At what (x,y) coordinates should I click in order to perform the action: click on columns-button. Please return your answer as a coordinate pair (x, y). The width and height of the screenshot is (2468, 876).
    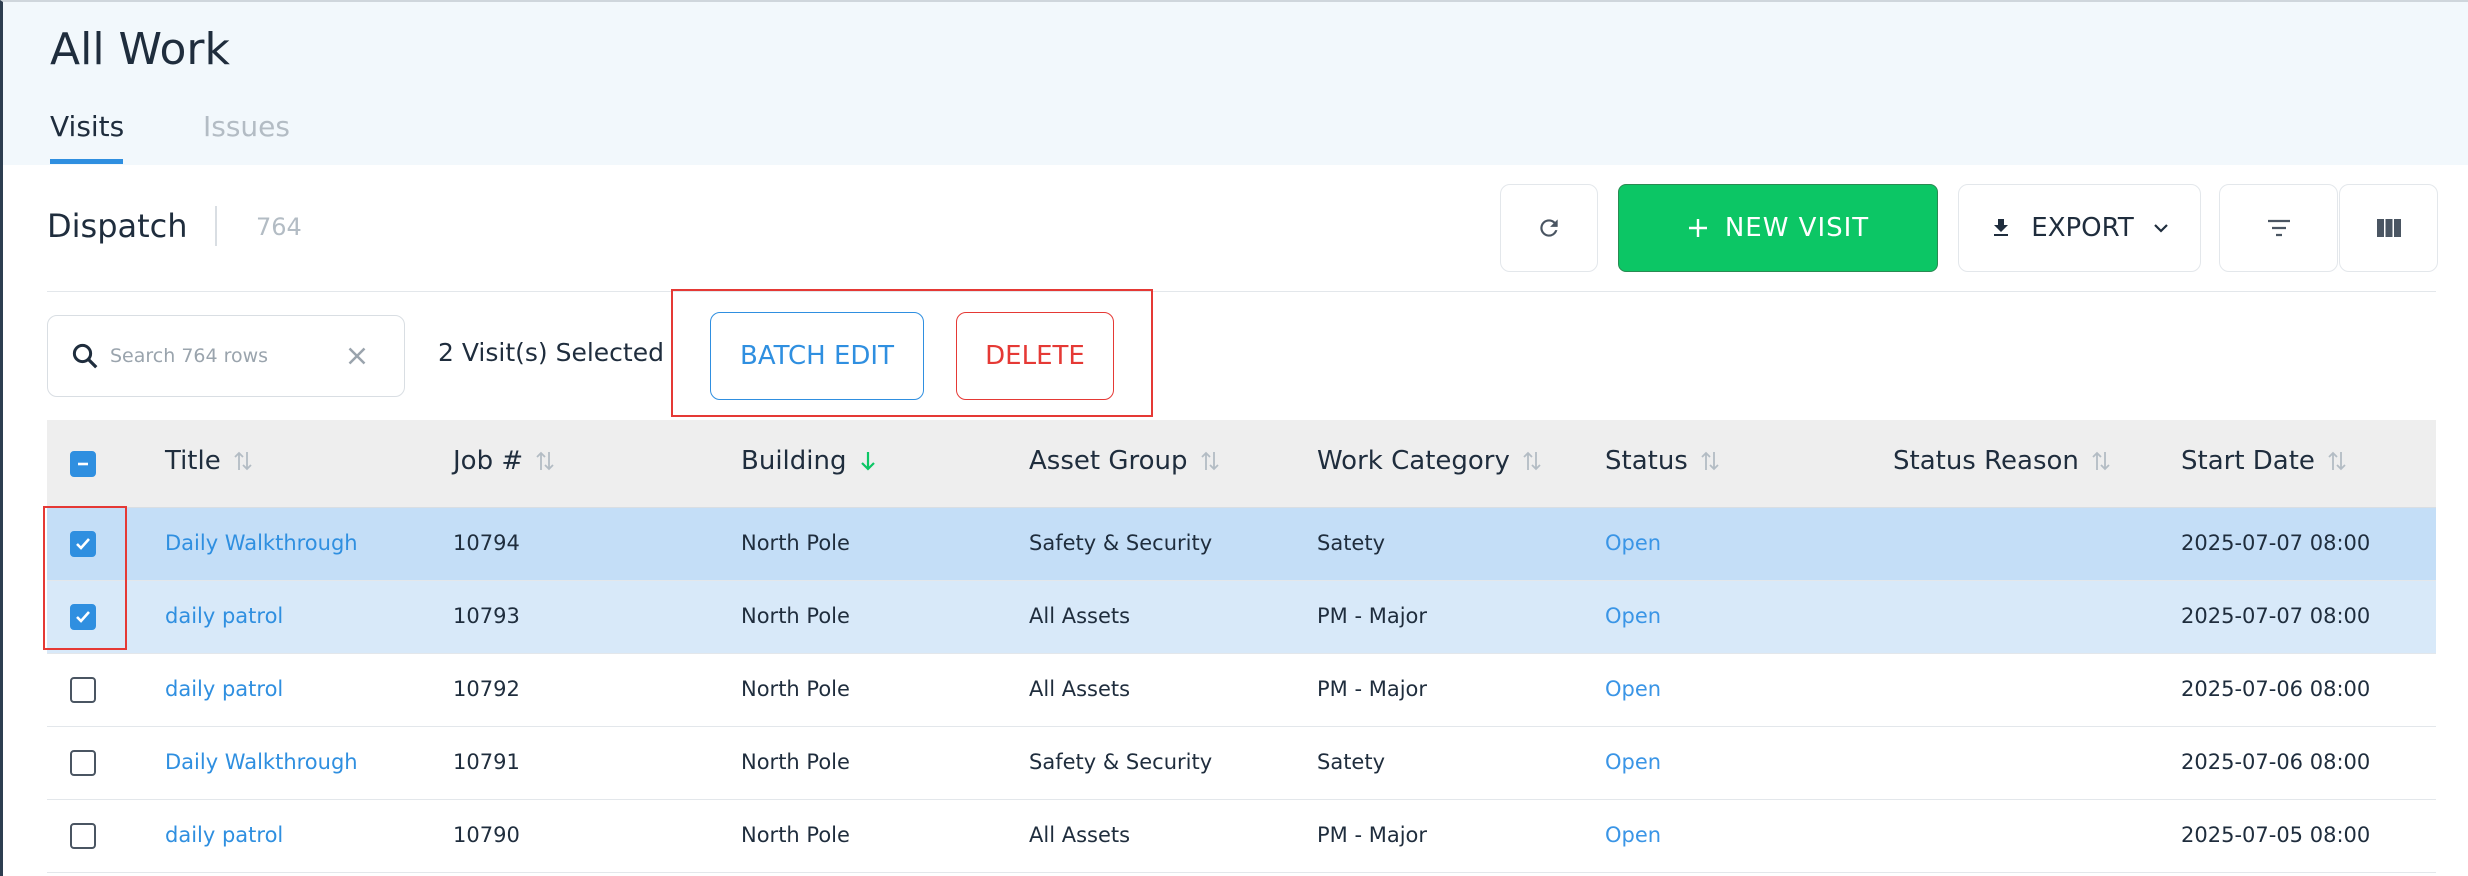
    Looking at the image, I should click on (2388, 228).